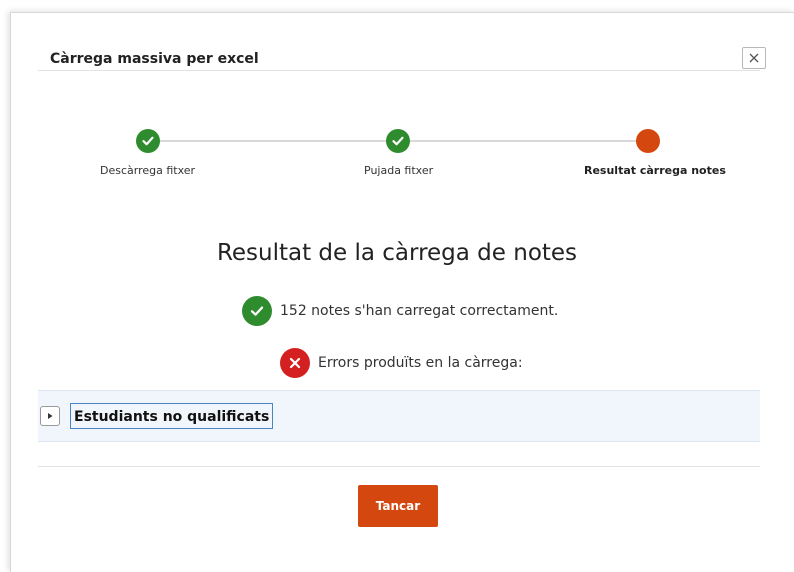  I want to click on step-2-indicator, so click(398, 141).